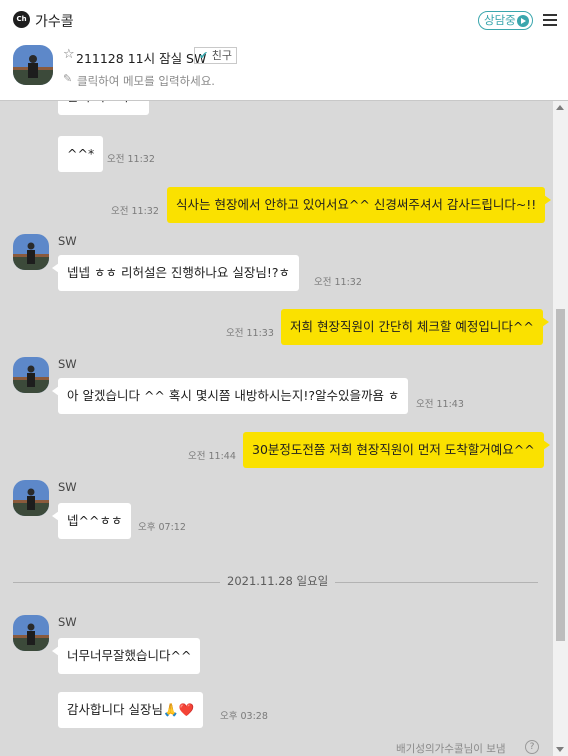 This screenshot has height=756, width=568. I want to click on status-label: 상담중, so click(500, 20).